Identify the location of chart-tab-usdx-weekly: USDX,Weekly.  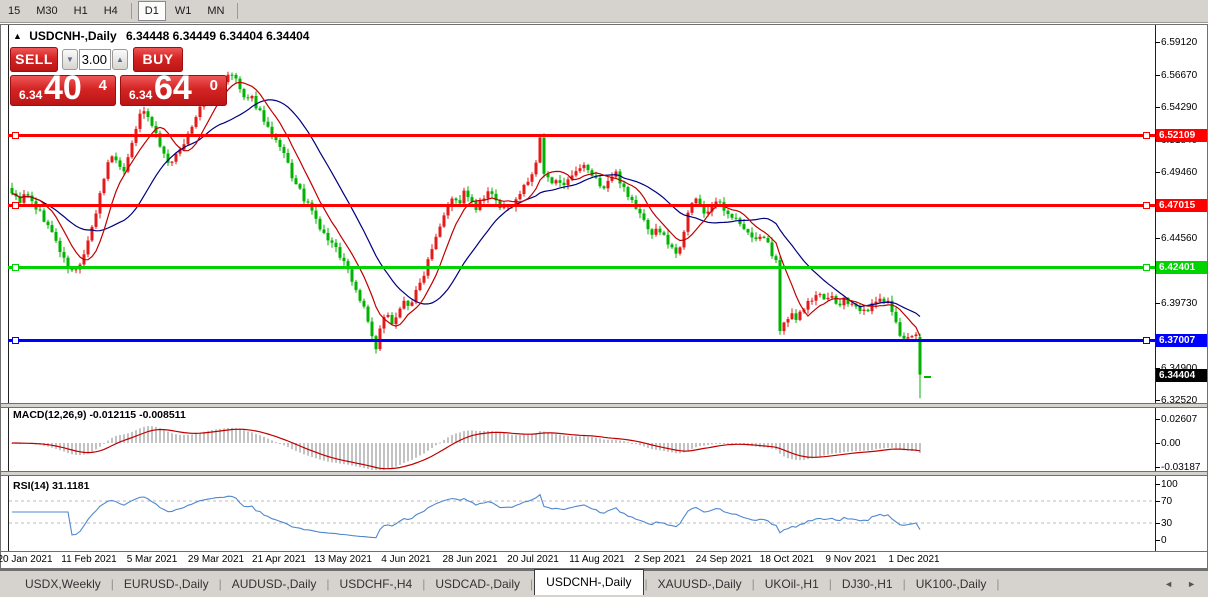
(63, 584).